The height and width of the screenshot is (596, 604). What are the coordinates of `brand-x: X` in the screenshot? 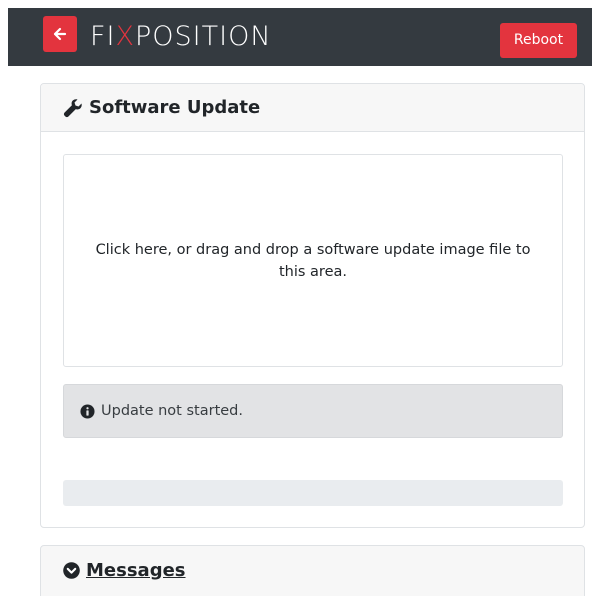 It's located at (125, 36).